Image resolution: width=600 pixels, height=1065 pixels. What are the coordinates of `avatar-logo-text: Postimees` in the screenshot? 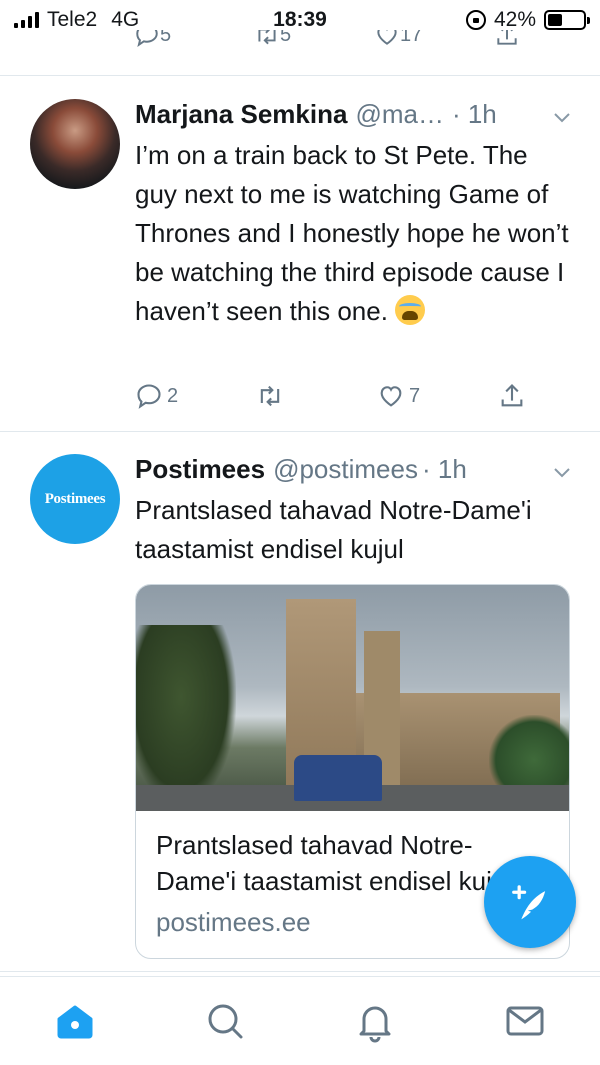 It's located at (75, 498).